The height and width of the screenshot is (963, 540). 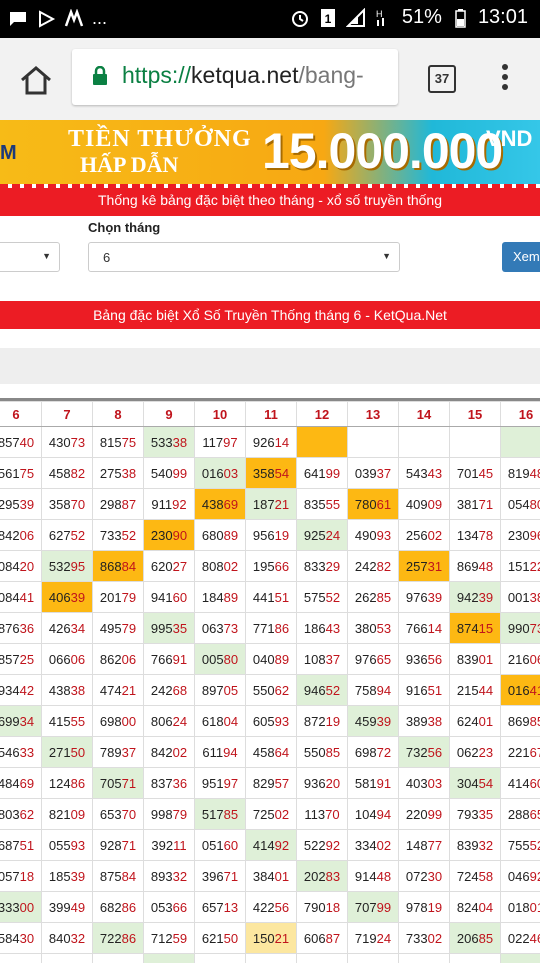 I want to click on table-cell: 39949, so click(x=67, y=907).